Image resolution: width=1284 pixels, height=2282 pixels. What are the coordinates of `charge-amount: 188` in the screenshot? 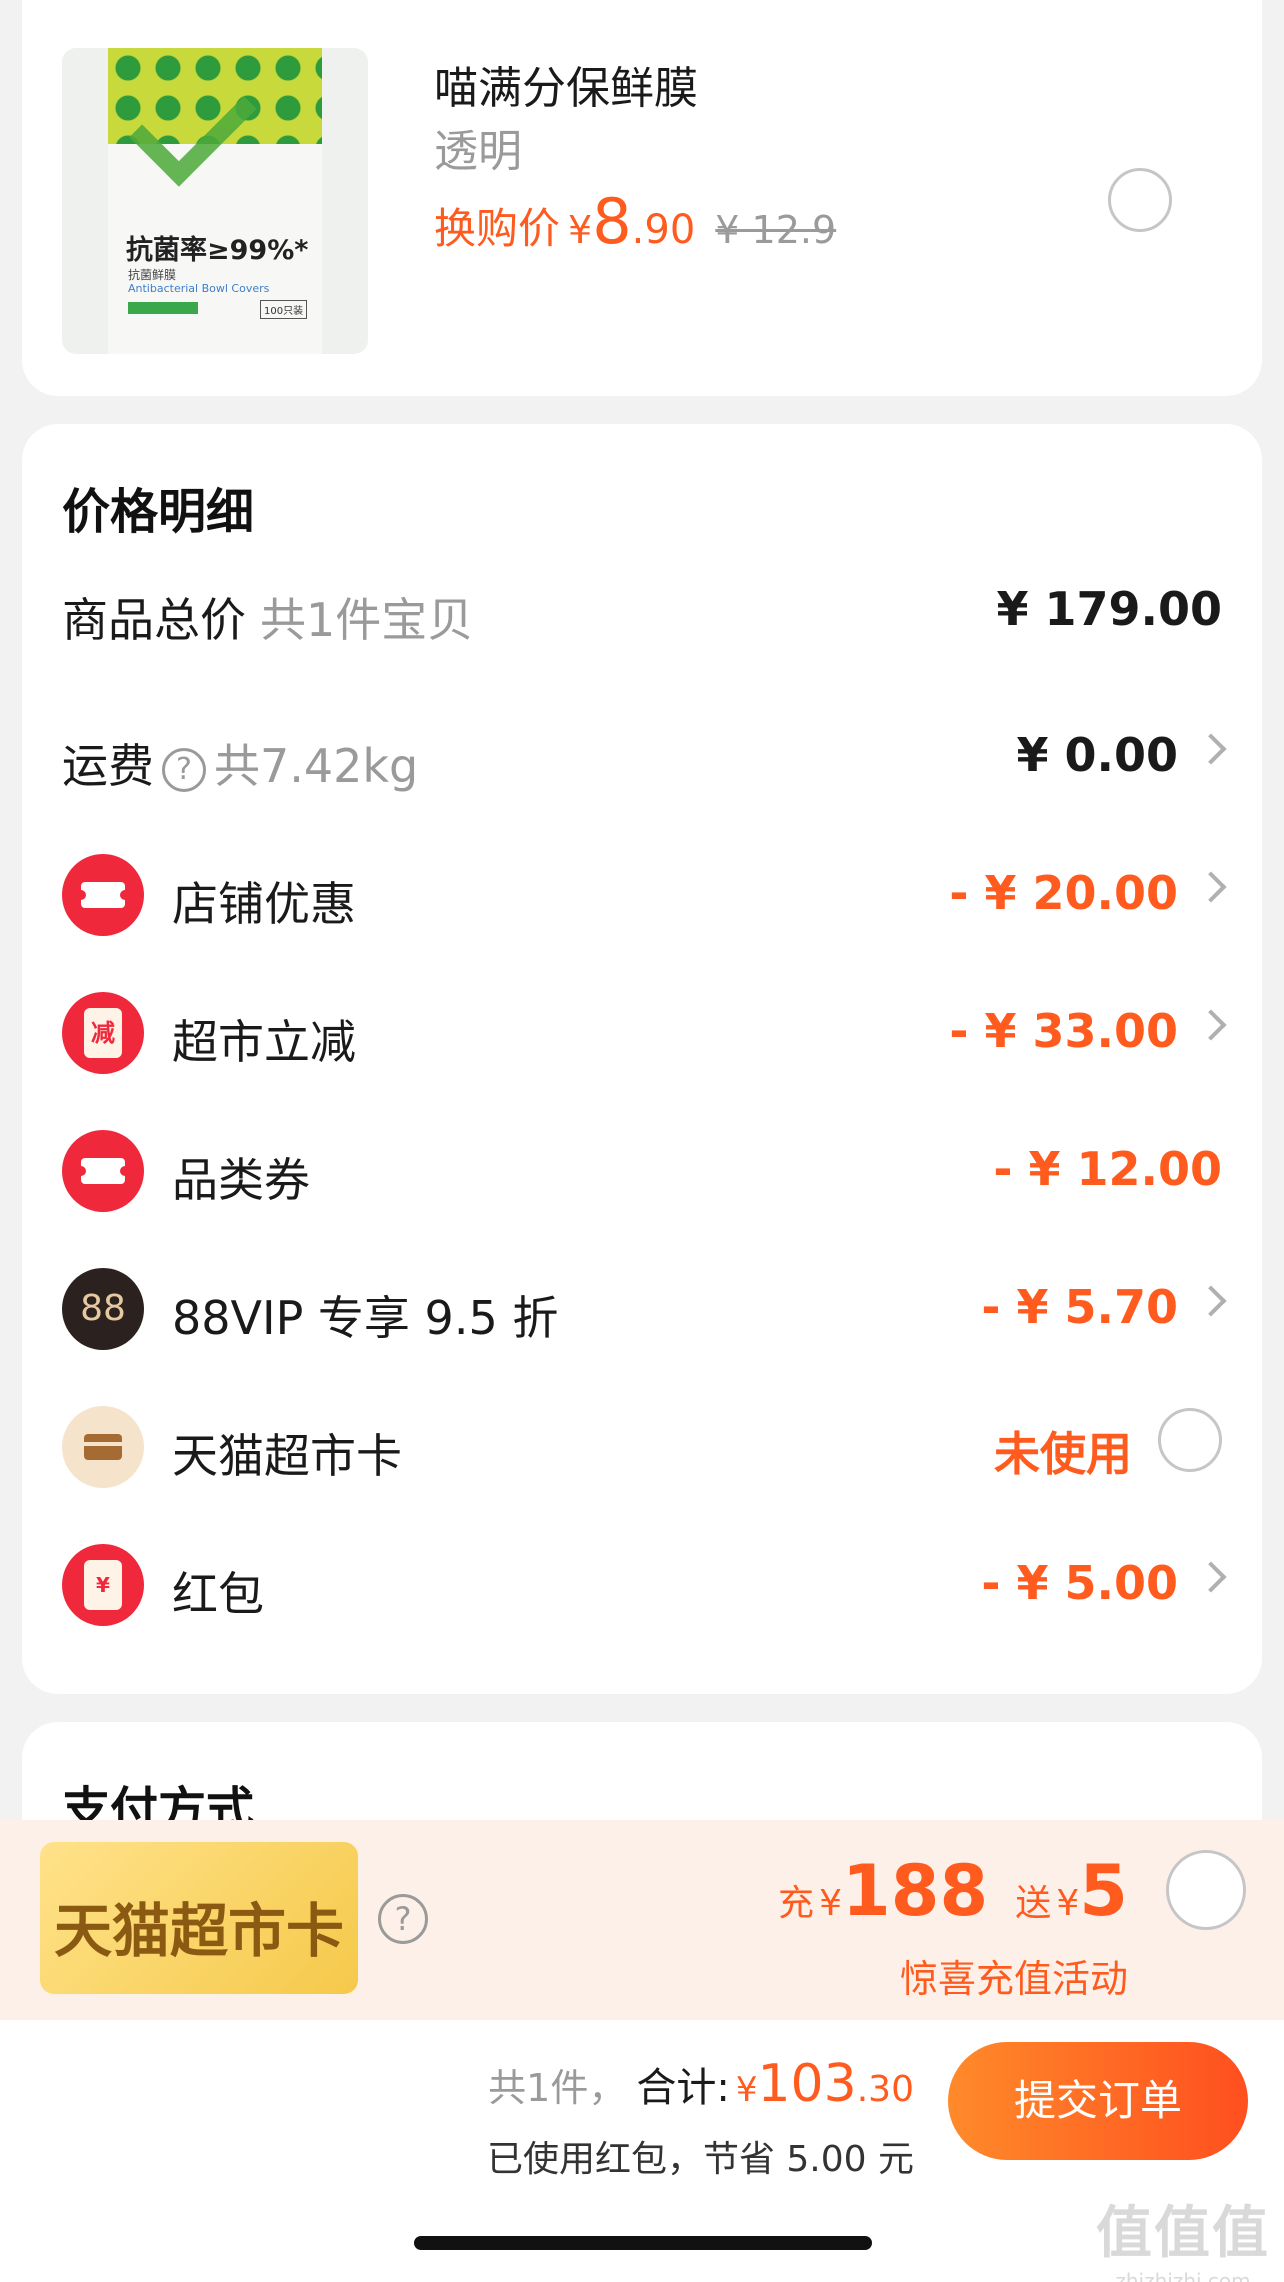 It's located at (915, 1891).